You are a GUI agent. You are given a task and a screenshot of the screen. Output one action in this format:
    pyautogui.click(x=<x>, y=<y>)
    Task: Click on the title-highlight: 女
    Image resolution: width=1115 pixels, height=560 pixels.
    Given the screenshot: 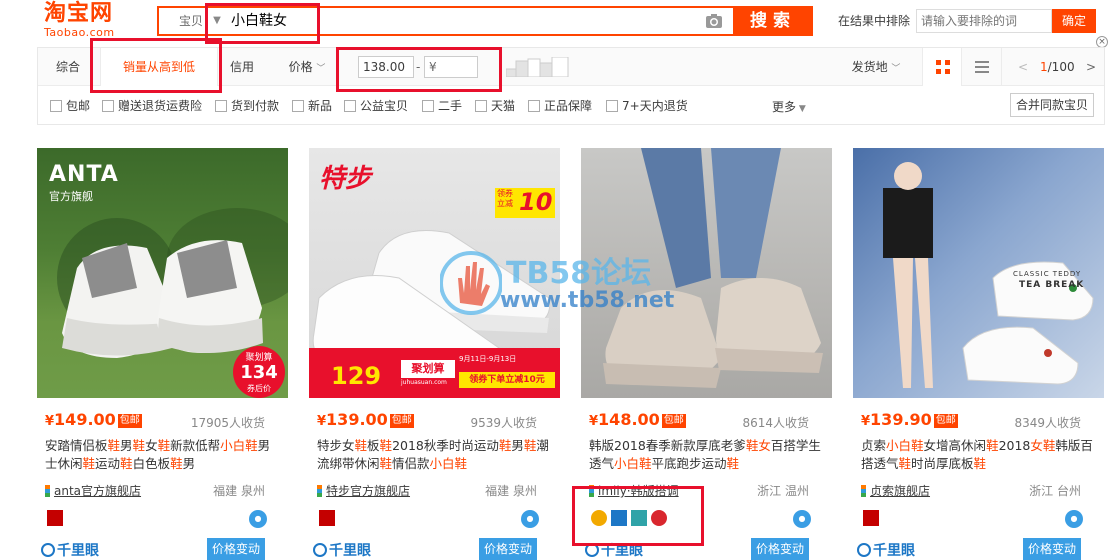 What is the action you would take?
    pyautogui.click(x=764, y=445)
    